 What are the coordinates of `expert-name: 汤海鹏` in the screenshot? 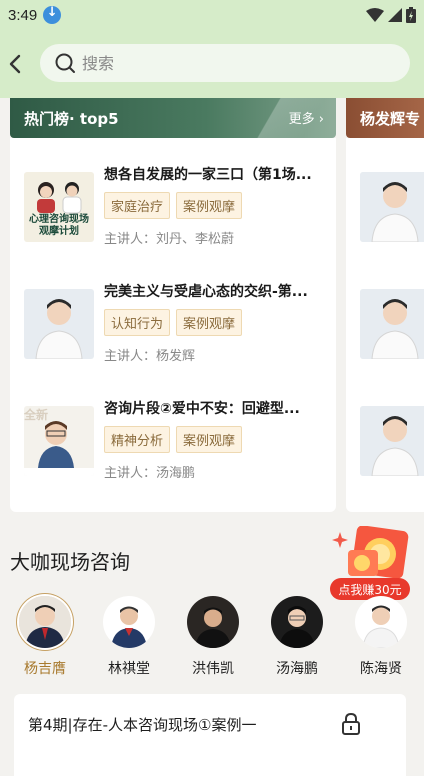 It's located at (297, 669).